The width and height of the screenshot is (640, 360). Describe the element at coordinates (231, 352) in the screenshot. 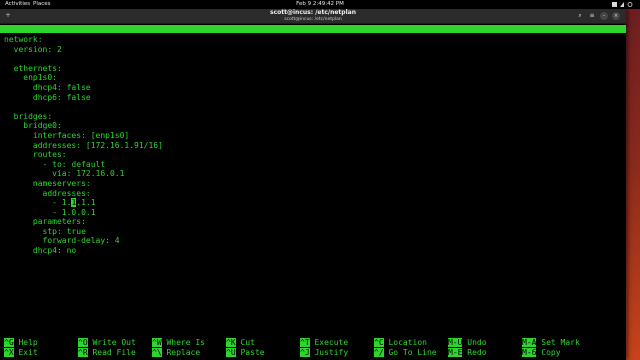

I see `shortcut-key: ^U` at that location.